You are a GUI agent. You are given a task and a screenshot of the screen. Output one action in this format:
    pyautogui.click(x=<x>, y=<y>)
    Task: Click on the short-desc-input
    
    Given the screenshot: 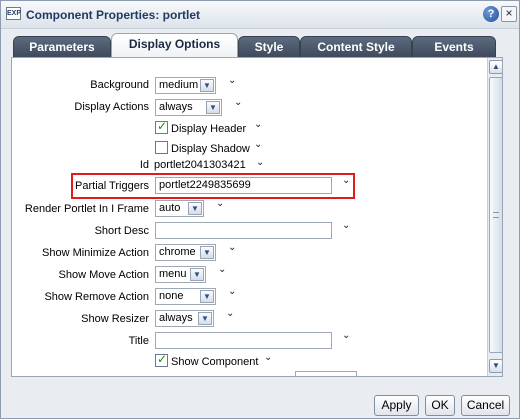 What is the action you would take?
    pyautogui.click(x=243, y=230)
    